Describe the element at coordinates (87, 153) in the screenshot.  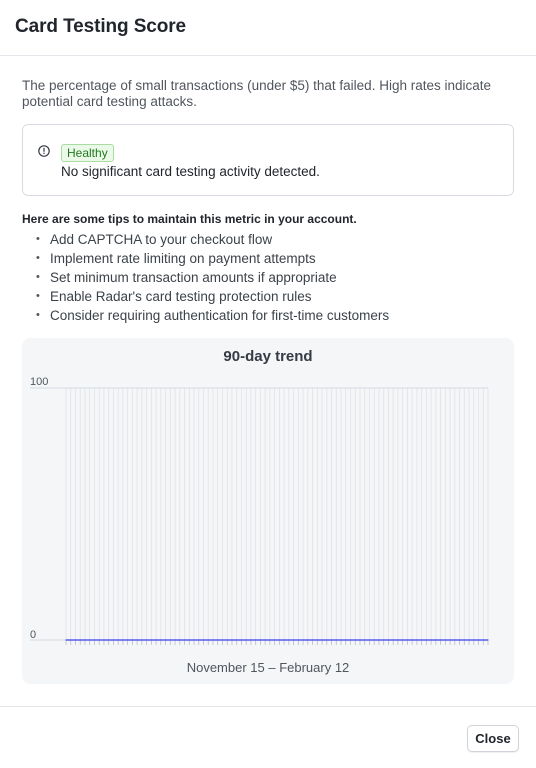
I see `status-badge: Healthy` at that location.